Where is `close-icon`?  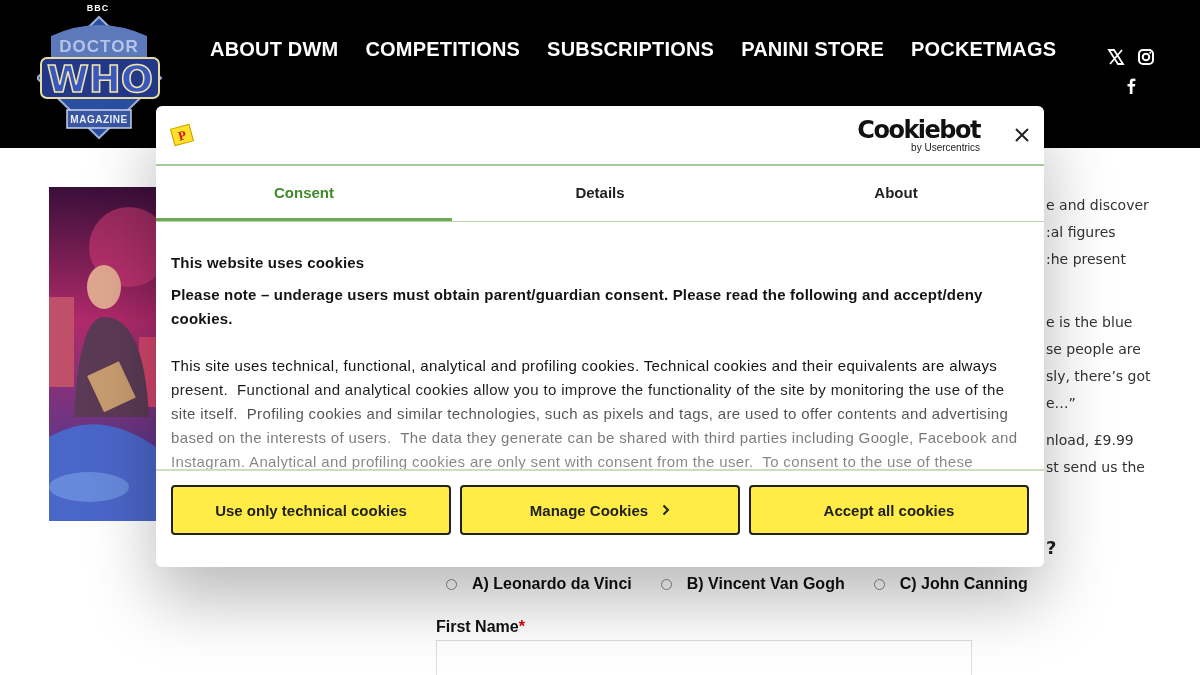
close-icon is located at coordinates (1022, 135).